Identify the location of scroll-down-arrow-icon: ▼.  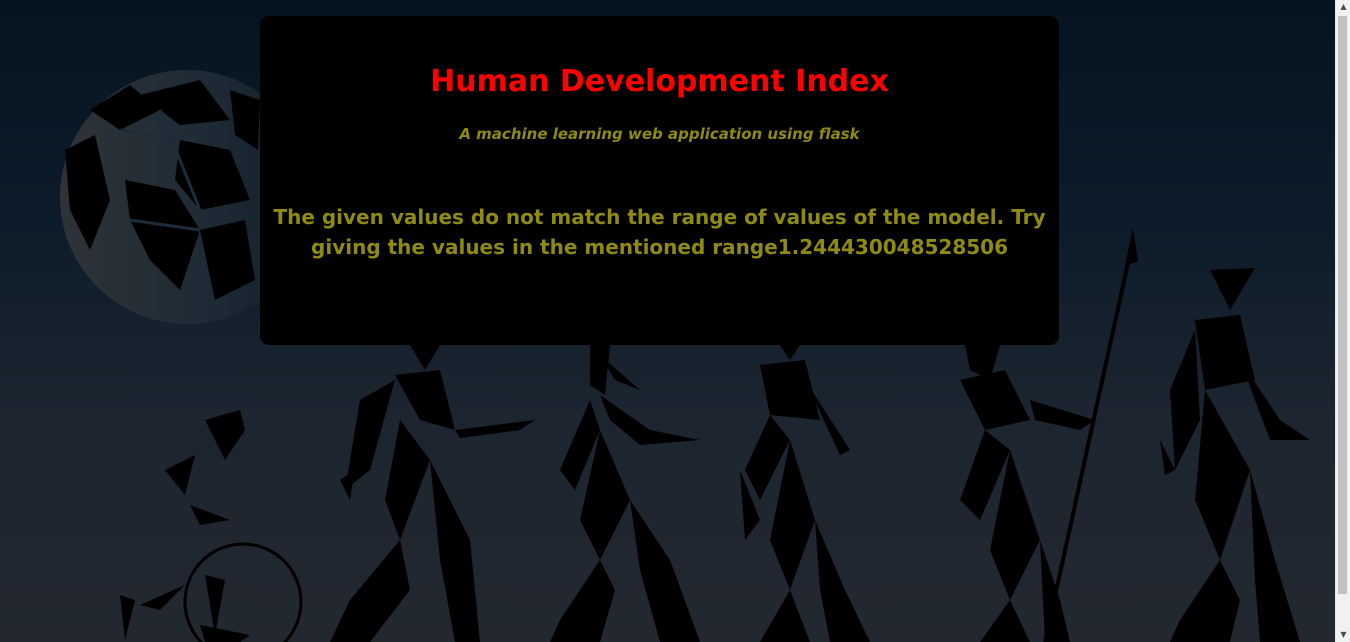
(1343, 635).